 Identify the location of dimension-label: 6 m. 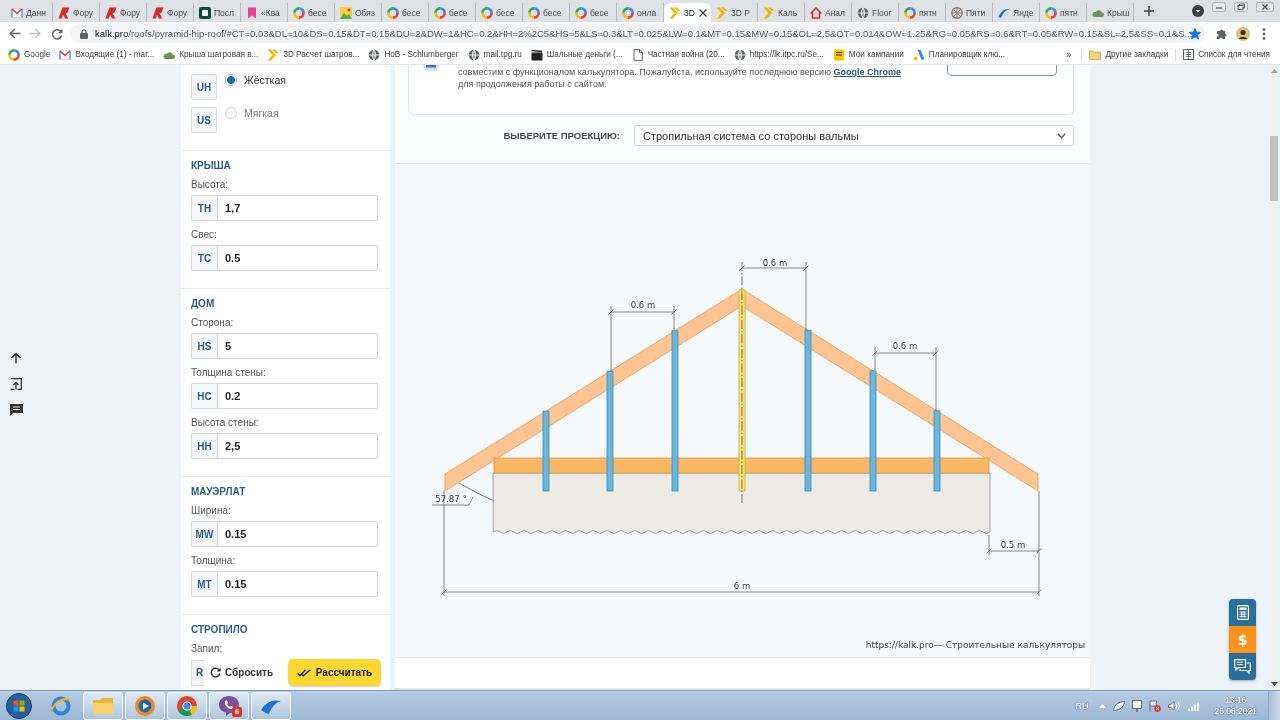
(742, 586).